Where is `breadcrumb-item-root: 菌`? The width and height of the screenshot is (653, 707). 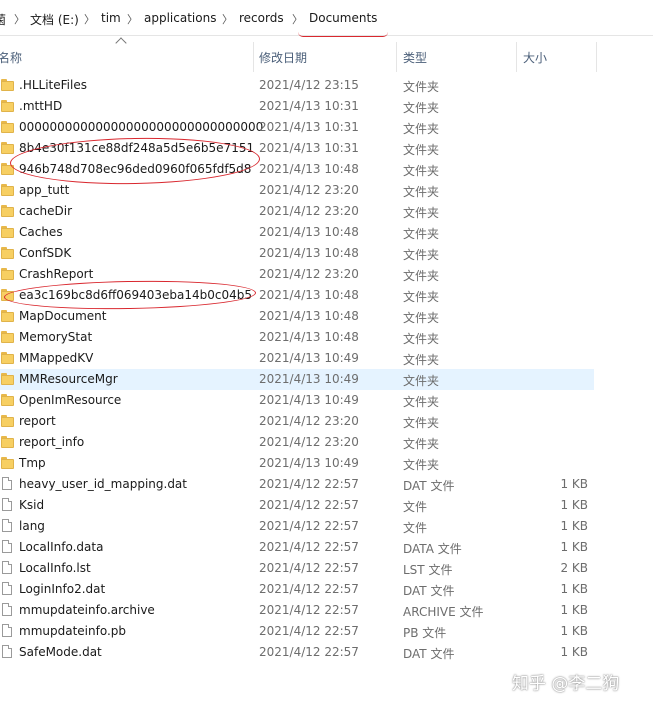
breadcrumb-item-root: 菌 is located at coordinates (3, 19).